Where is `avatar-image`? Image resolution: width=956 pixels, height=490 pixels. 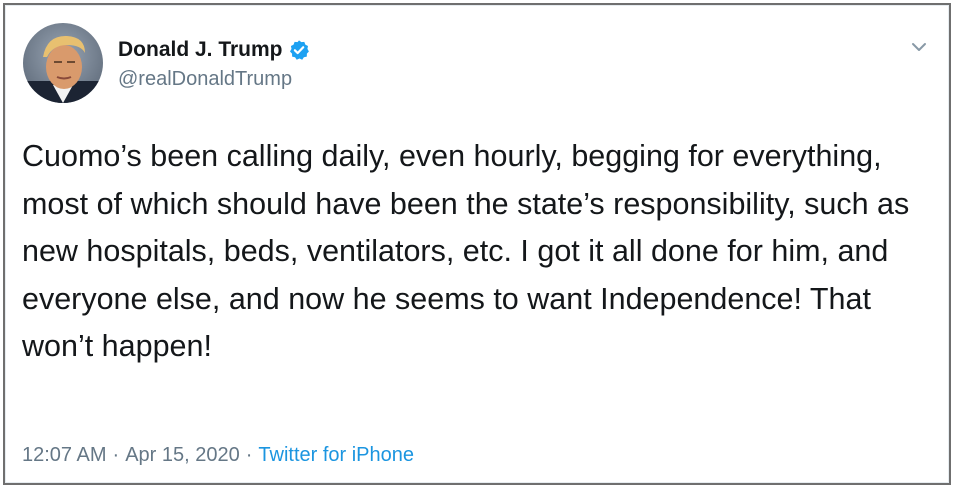 avatar-image is located at coordinates (63, 63).